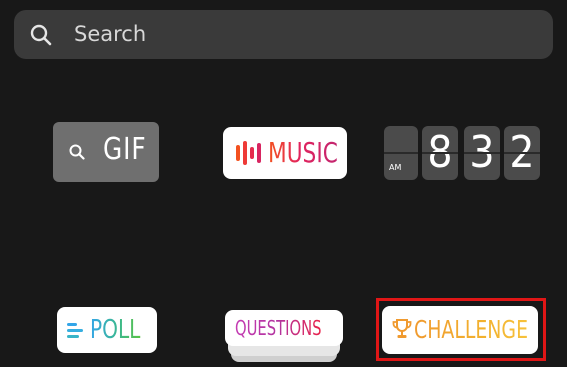 The height and width of the screenshot is (367, 567). I want to click on challenge-sticker: CHALLENGE, so click(460, 330).